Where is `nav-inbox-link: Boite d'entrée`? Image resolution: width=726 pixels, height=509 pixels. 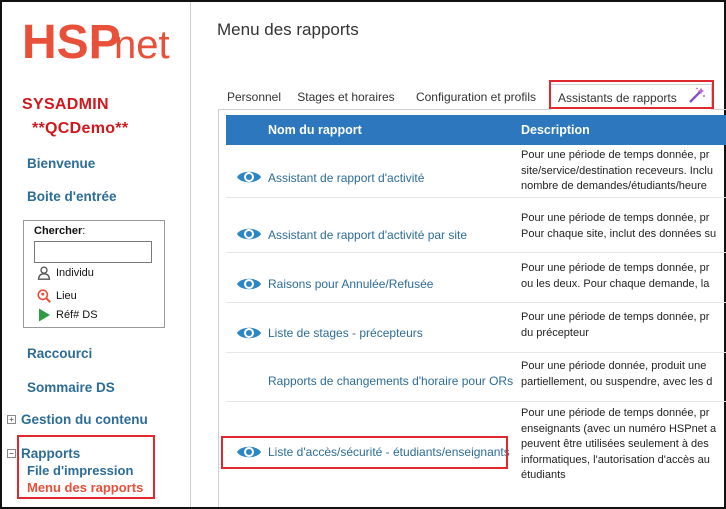 nav-inbox-link: Boite d'entrée is located at coordinates (71, 196).